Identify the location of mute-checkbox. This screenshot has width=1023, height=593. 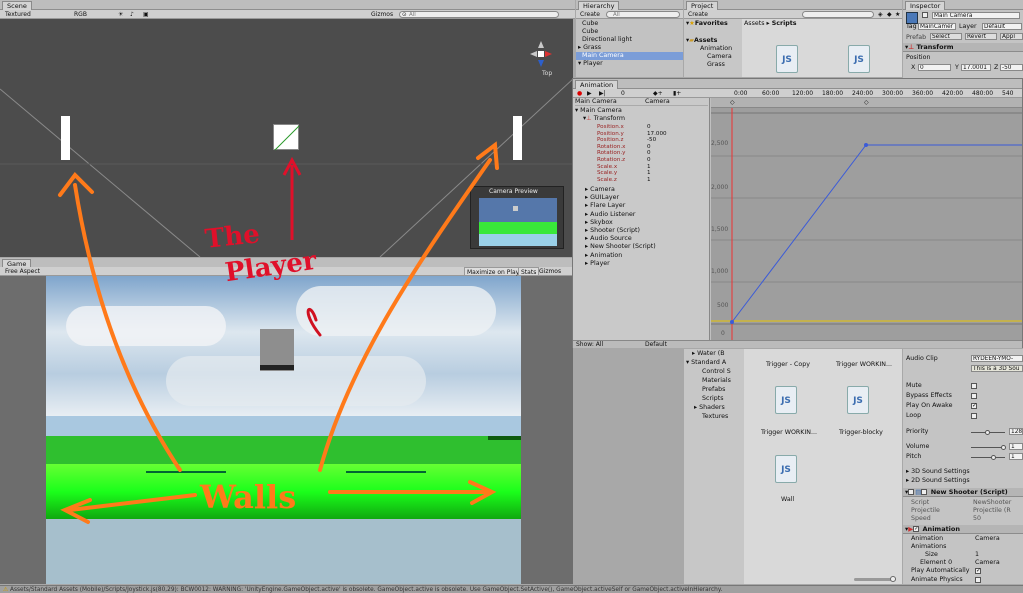
(974, 386).